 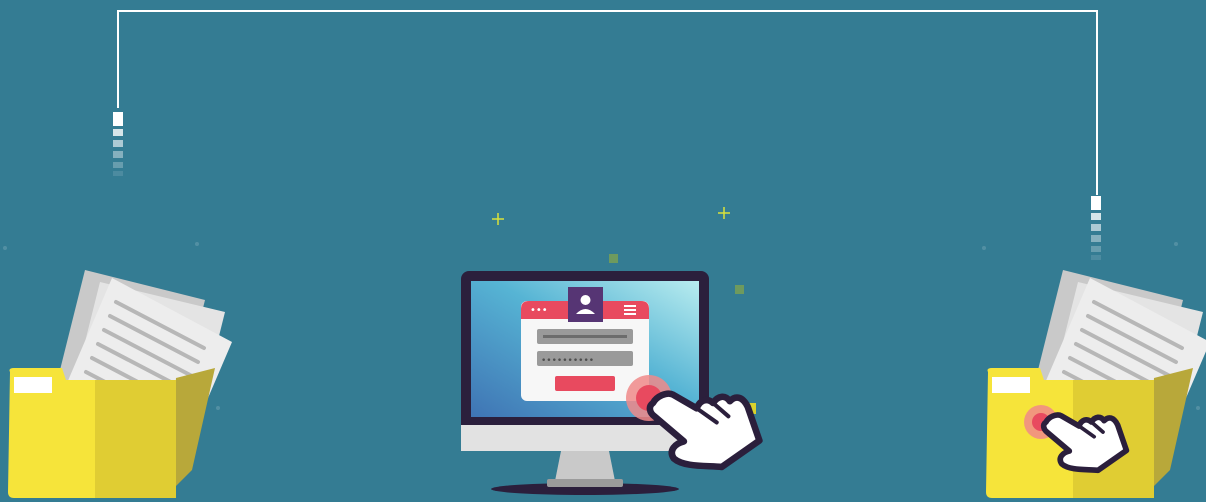 I want to click on user-icon, so click(x=585, y=304).